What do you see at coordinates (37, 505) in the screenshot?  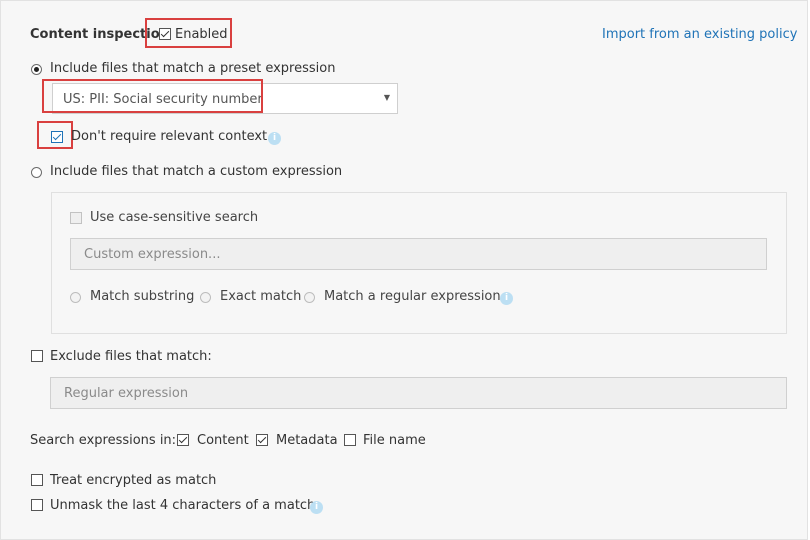 I see `unmask-checkbox` at bounding box center [37, 505].